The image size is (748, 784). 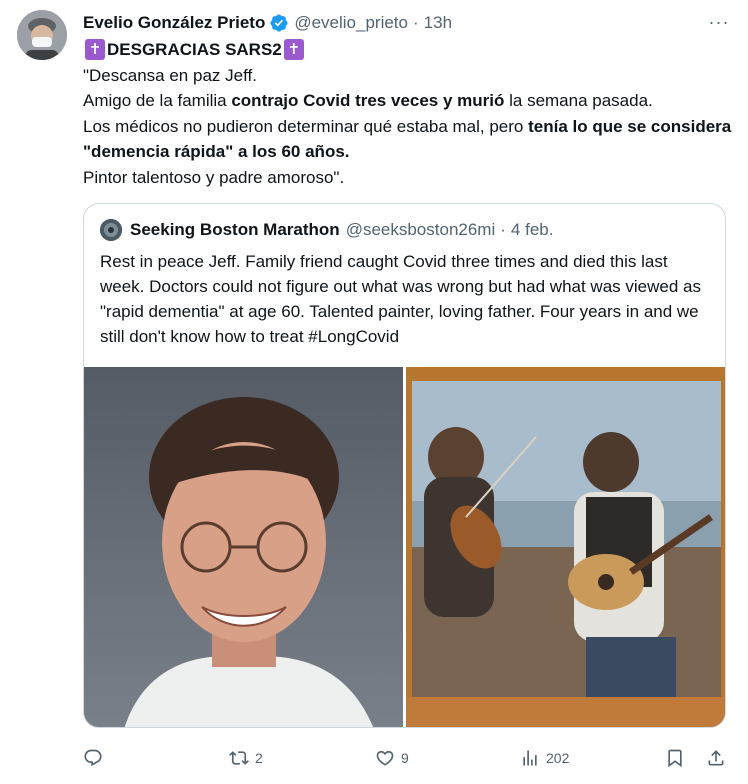 What do you see at coordinates (259, 758) in the screenshot?
I see `repost-count: 2` at bounding box center [259, 758].